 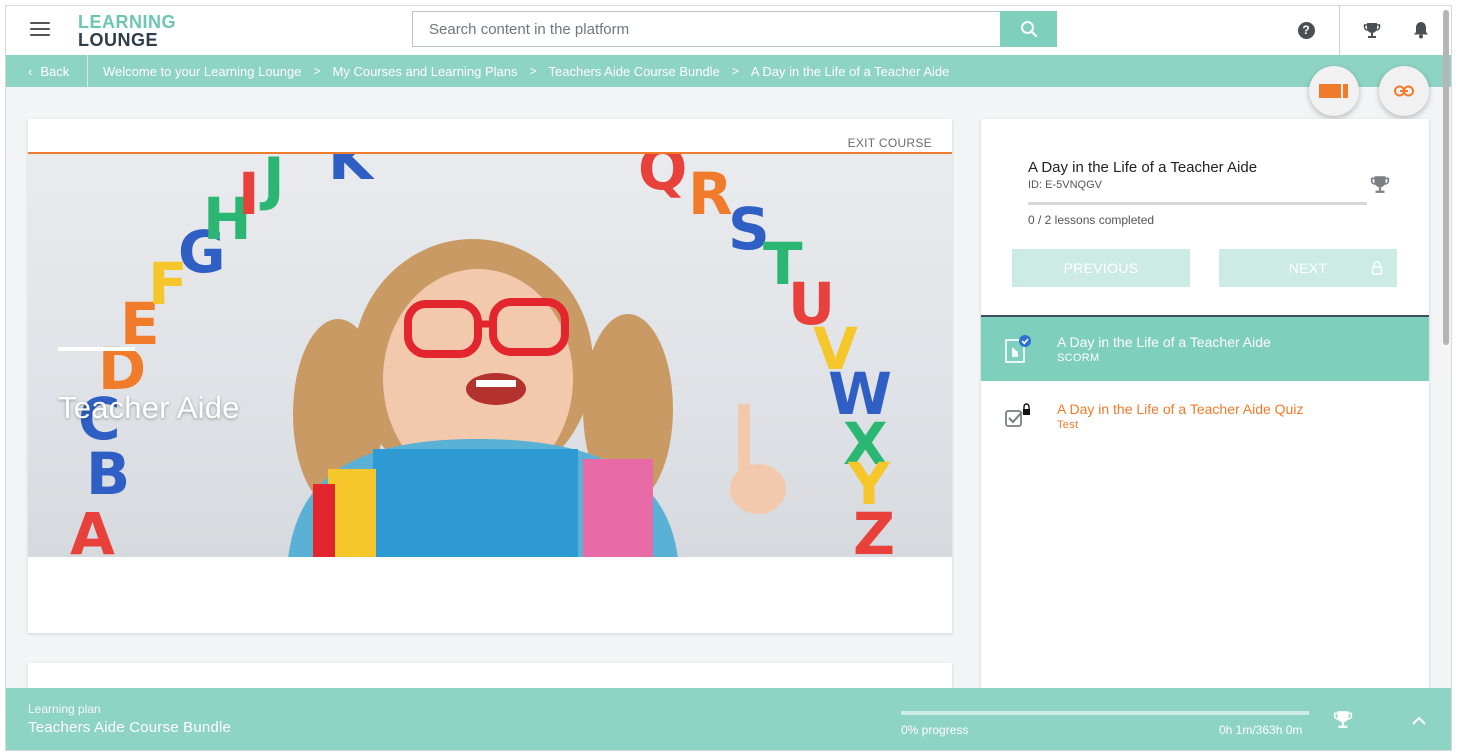 What do you see at coordinates (118, 40) in the screenshot?
I see `logo-line-2: LOUNGE` at bounding box center [118, 40].